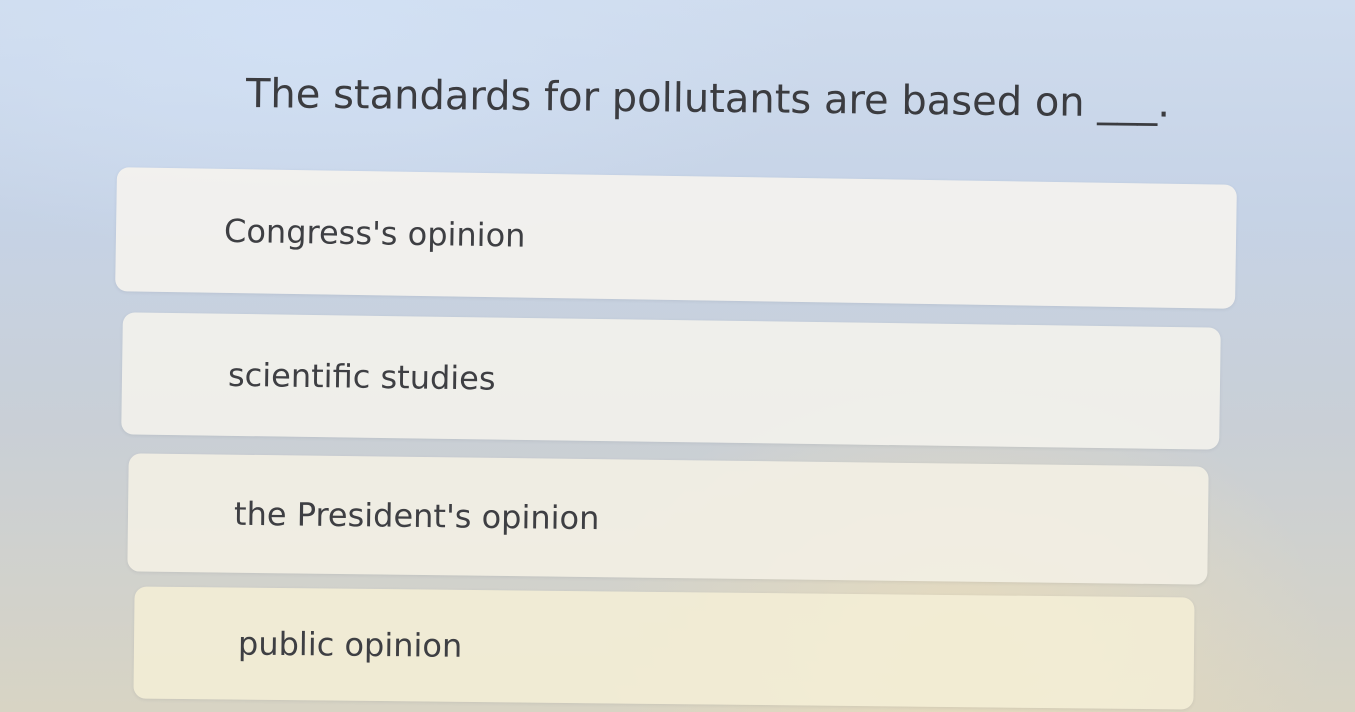 This screenshot has width=1355, height=712. What do you see at coordinates (664, 648) in the screenshot?
I see `answer-option-public-opinion: public opinion` at bounding box center [664, 648].